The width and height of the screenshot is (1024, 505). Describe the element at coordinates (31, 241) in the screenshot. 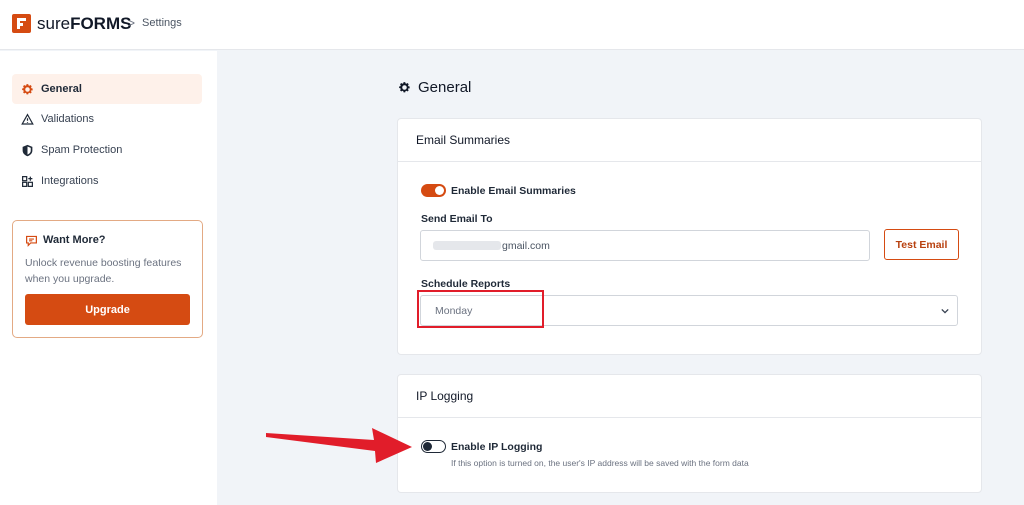

I see `chat-bubble-icon` at that location.